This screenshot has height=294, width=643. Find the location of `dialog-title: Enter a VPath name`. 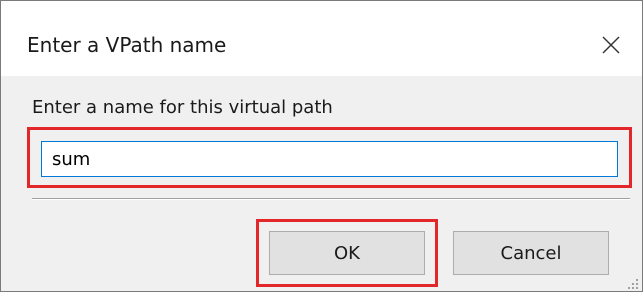

dialog-title: Enter a VPath name is located at coordinates (127, 45).